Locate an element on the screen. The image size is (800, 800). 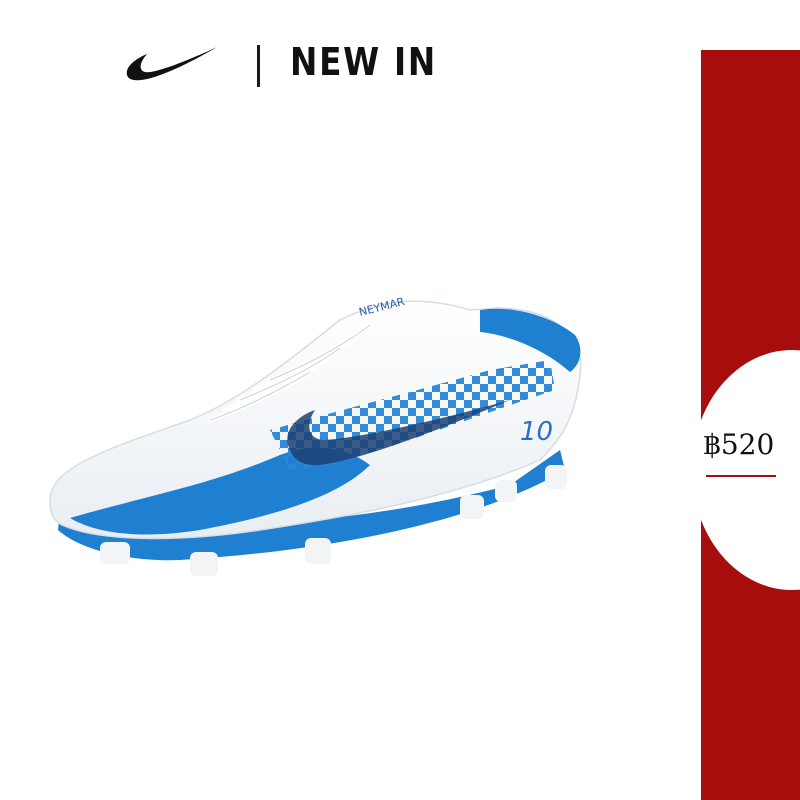
page-title: NEW IN is located at coordinates (363, 62).